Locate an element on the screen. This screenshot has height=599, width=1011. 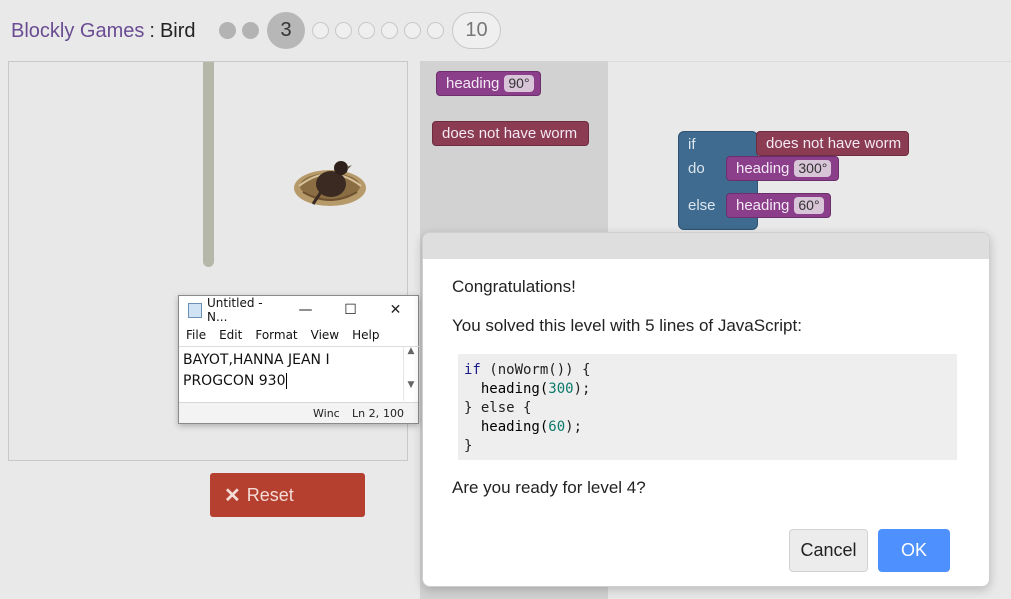
notepad-statusbar: Winc Ln 2, 100 is located at coordinates (298, 412).